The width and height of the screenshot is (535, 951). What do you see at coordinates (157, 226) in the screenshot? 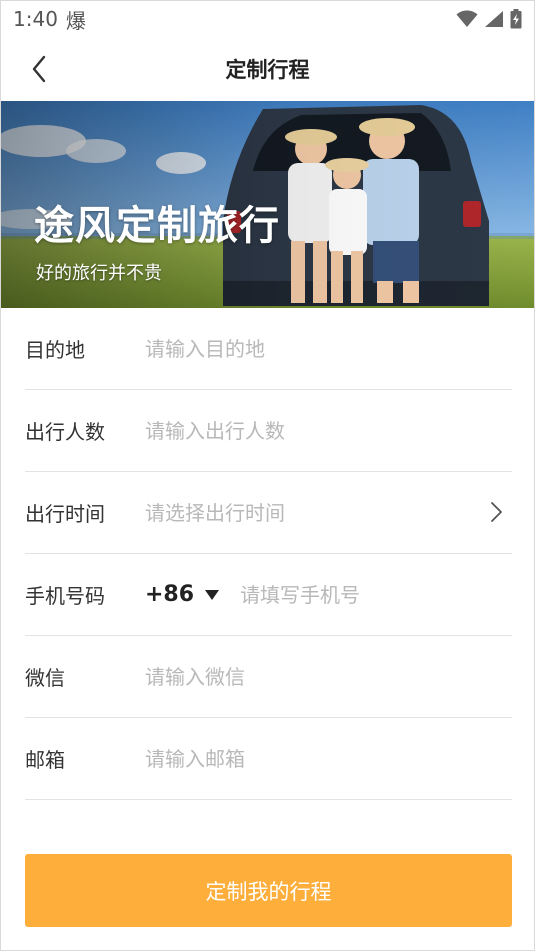
I see `banner-title: 途风定制旅行` at bounding box center [157, 226].